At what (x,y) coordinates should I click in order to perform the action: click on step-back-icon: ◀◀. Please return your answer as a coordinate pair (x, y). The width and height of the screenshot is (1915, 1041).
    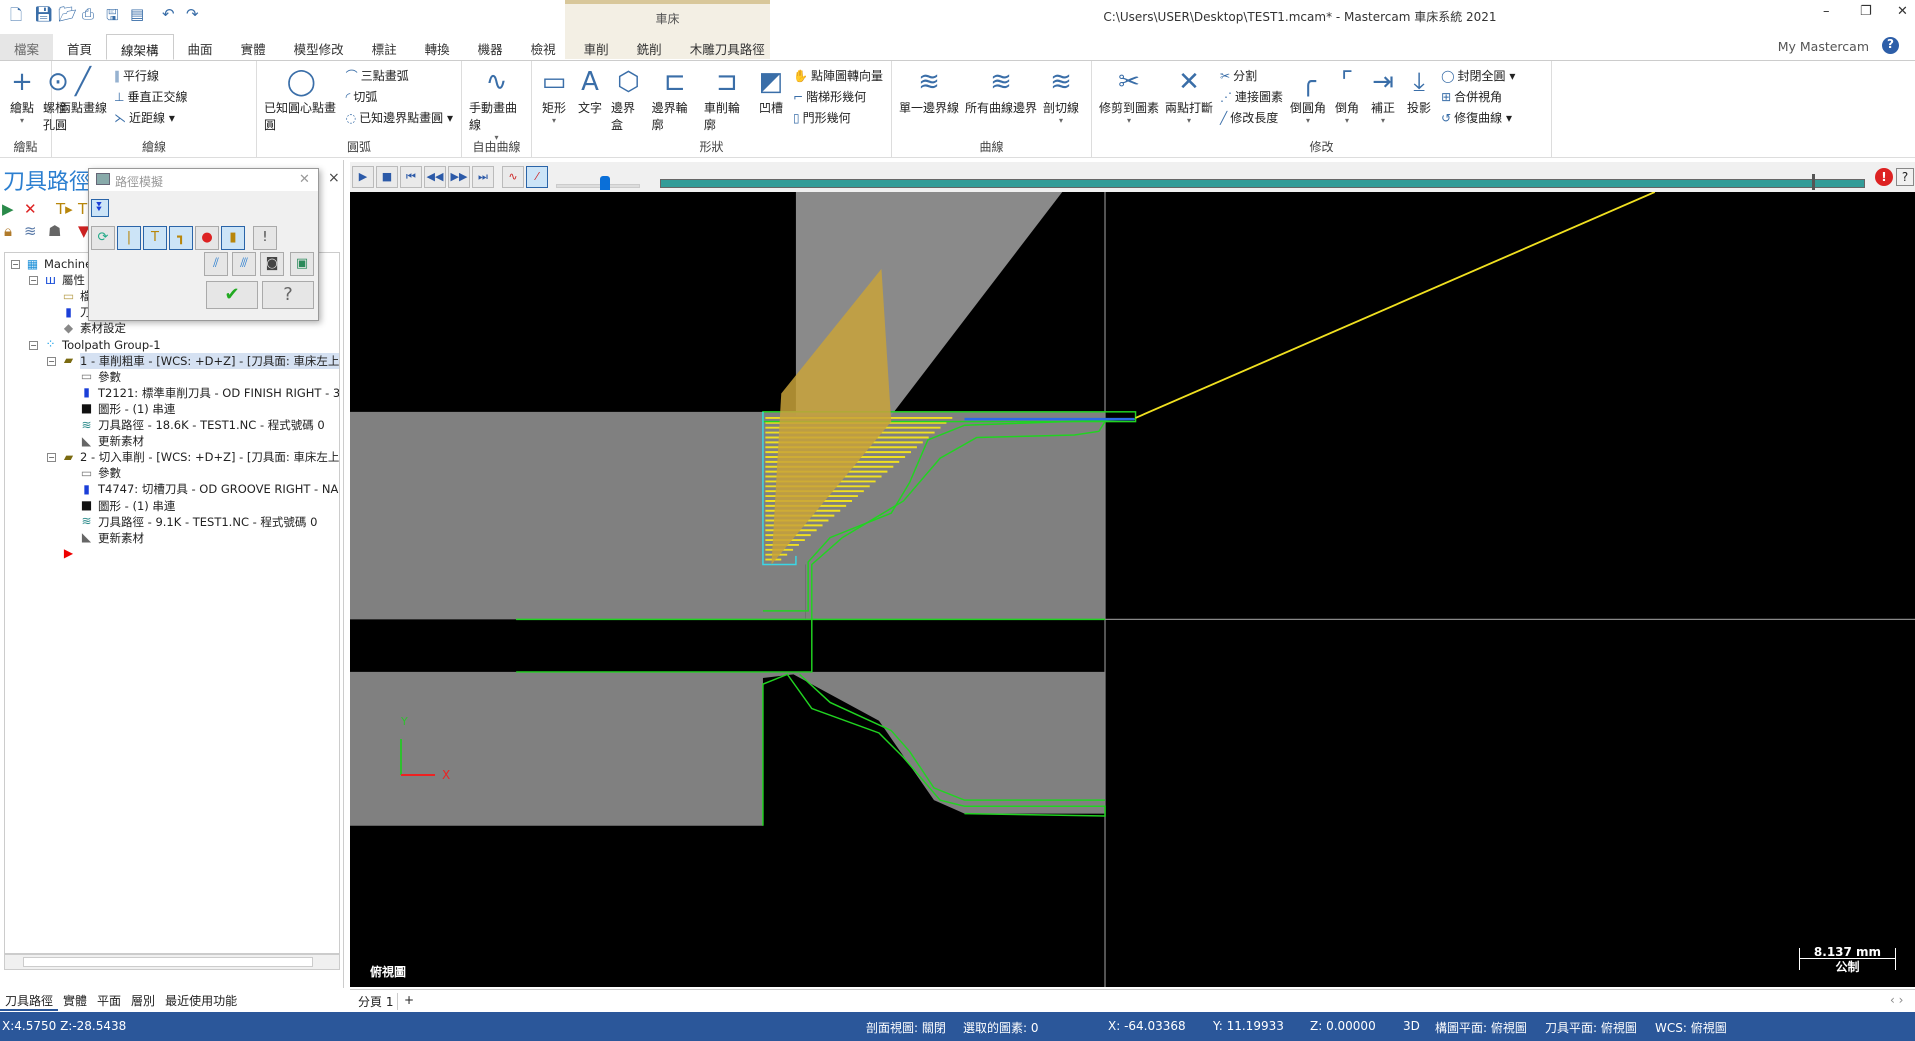
    Looking at the image, I should click on (435, 177).